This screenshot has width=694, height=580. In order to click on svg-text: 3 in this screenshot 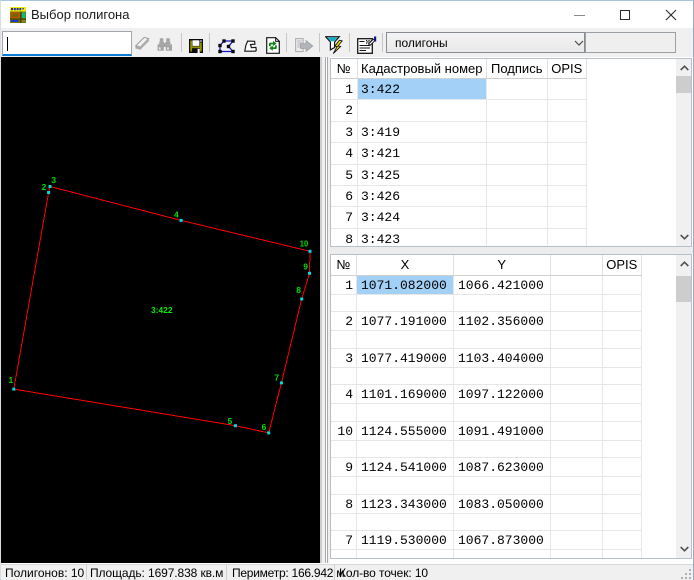, I will do `click(53, 180)`.